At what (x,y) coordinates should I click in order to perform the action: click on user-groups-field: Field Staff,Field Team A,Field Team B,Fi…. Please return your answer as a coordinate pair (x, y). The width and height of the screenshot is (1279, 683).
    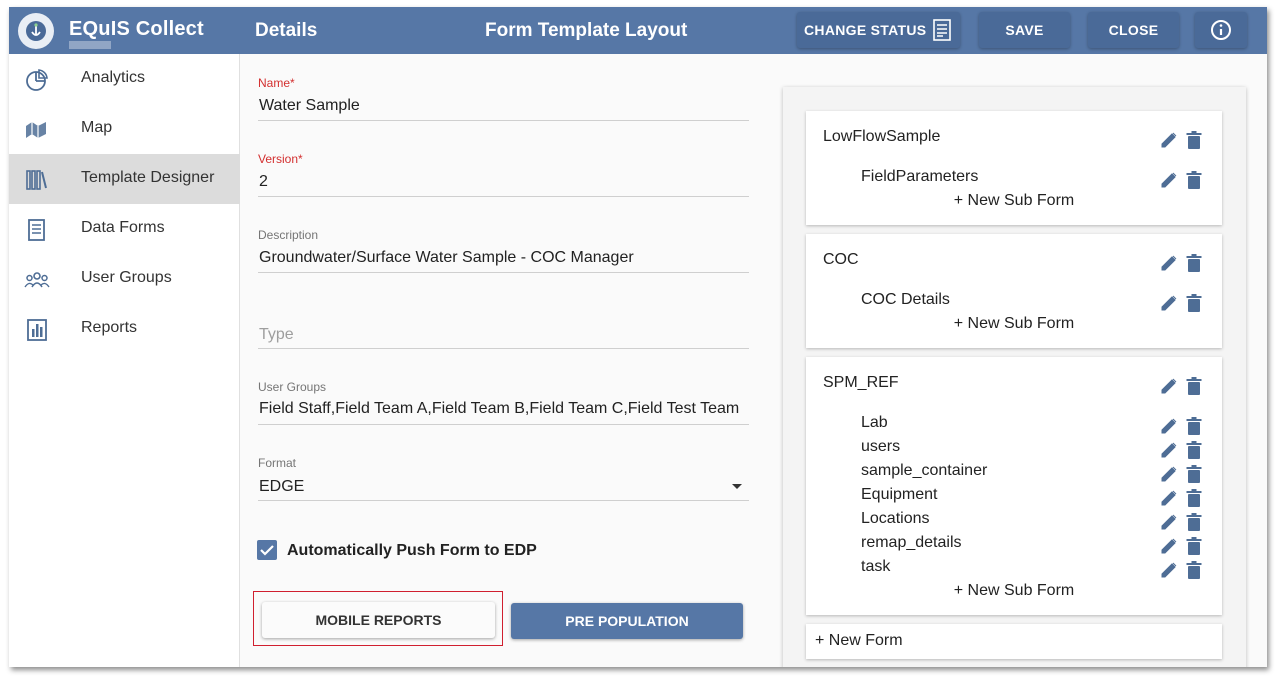
    Looking at the image, I should click on (499, 409).